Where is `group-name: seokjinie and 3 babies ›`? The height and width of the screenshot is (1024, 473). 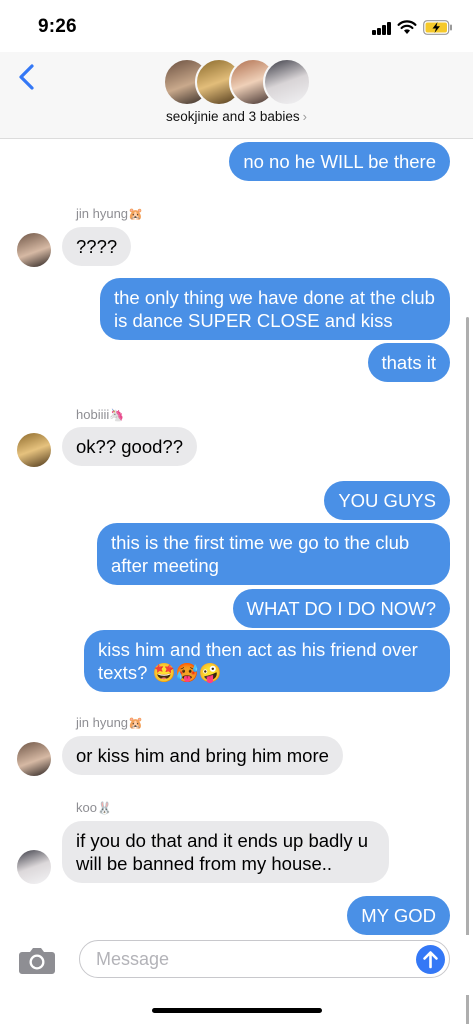 group-name: seokjinie and 3 babies › is located at coordinates (236, 116).